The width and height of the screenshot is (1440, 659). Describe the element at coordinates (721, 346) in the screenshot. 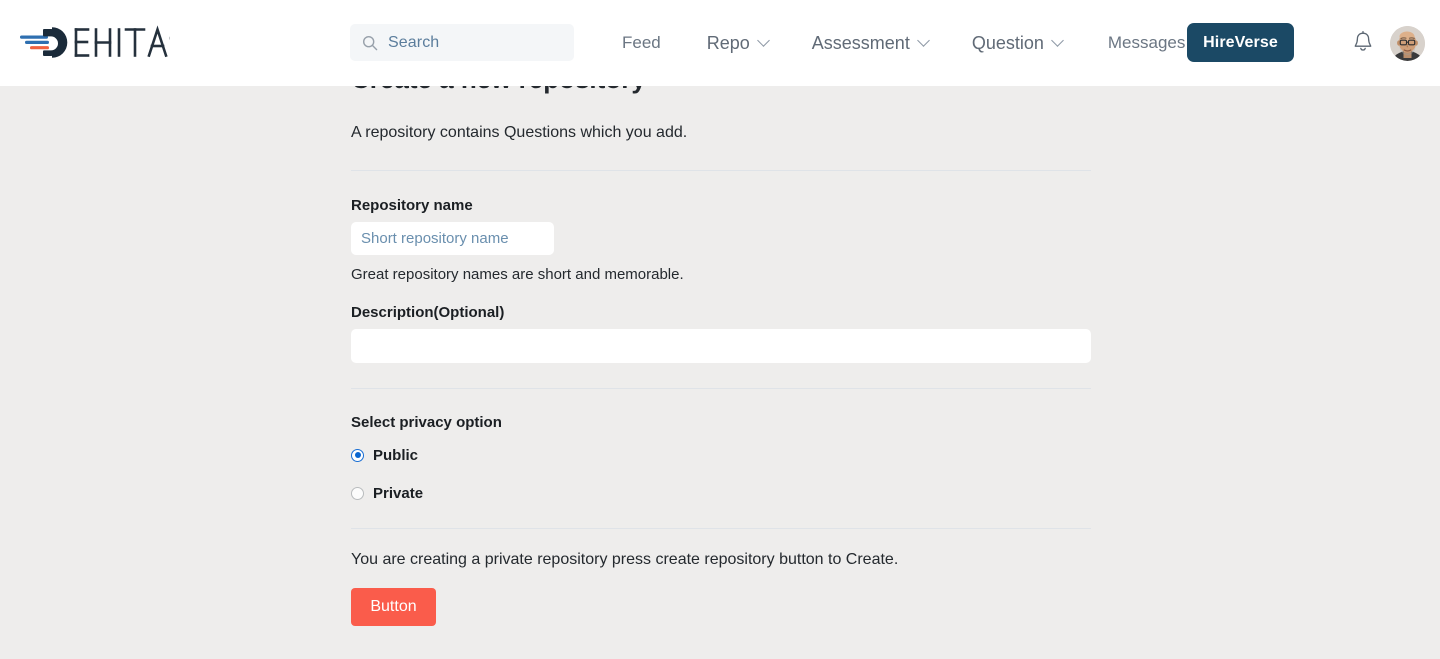

I see `description-input` at that location.